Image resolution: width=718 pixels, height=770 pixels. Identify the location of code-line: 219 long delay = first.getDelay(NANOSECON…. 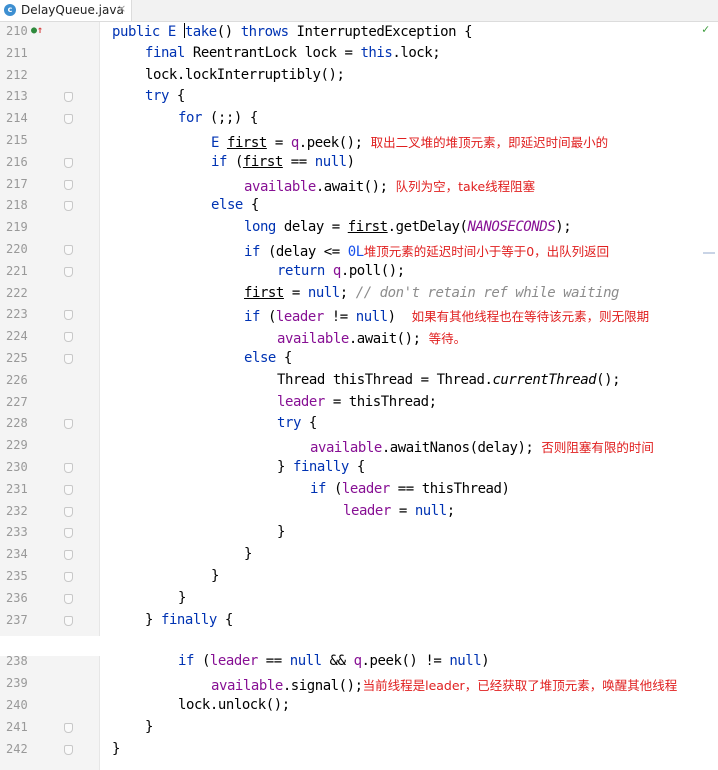
(359, 229).